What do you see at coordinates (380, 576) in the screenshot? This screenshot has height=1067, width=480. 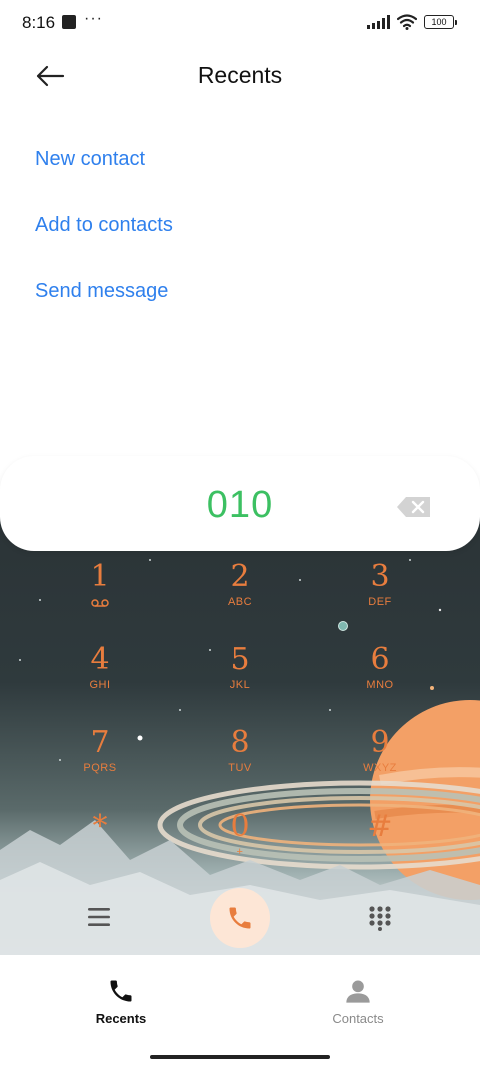 I see `key-digit: 3` at bounding box center [380, 576].